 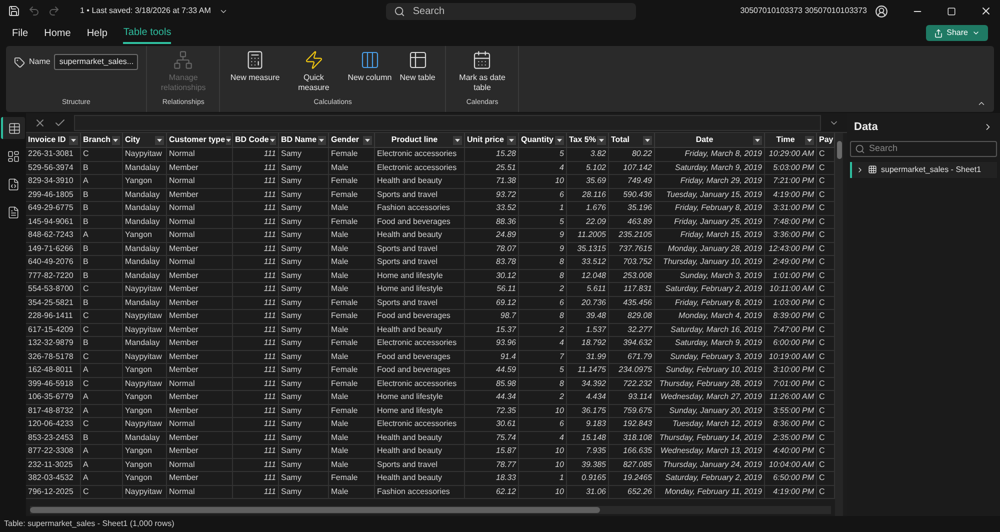 What do you see at coordinates (594, 464) in the screenshot?
I see `table-cell: 39.385` at bounding box center [594, 464].